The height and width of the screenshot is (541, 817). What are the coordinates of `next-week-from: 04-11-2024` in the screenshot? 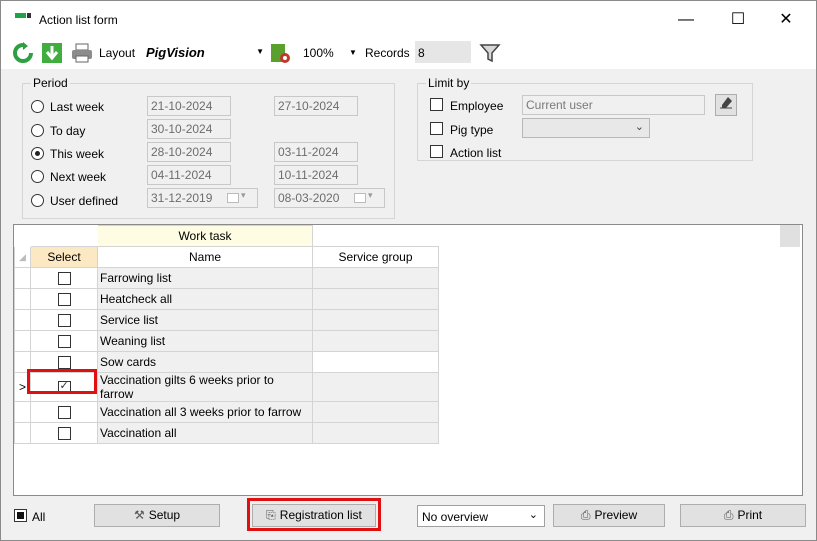 It's located at (189, 175).